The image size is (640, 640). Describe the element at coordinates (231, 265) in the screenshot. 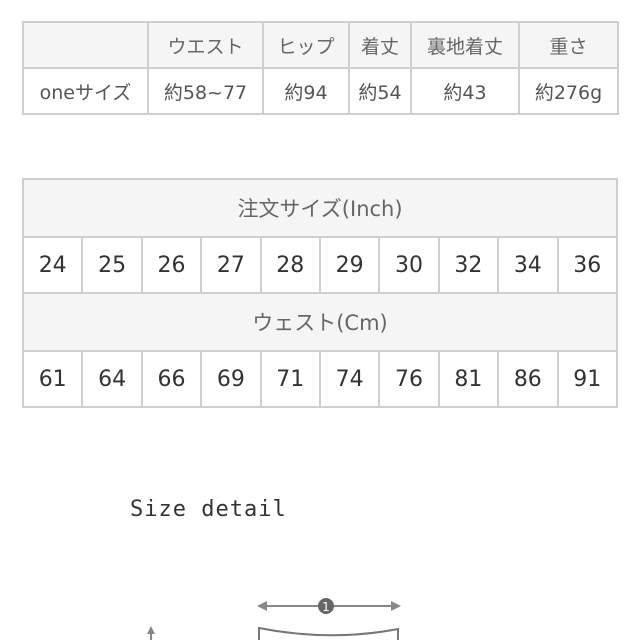

I see `inch-size-cell: 27` at that location.